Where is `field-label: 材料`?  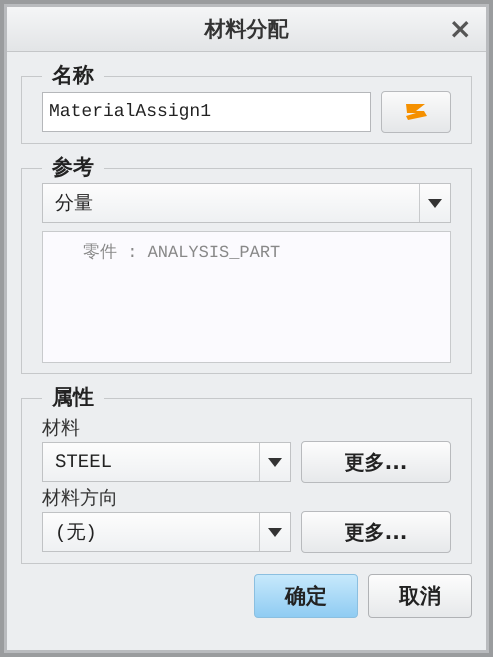
field-label: 材料 is located at coordinates (61, 428).